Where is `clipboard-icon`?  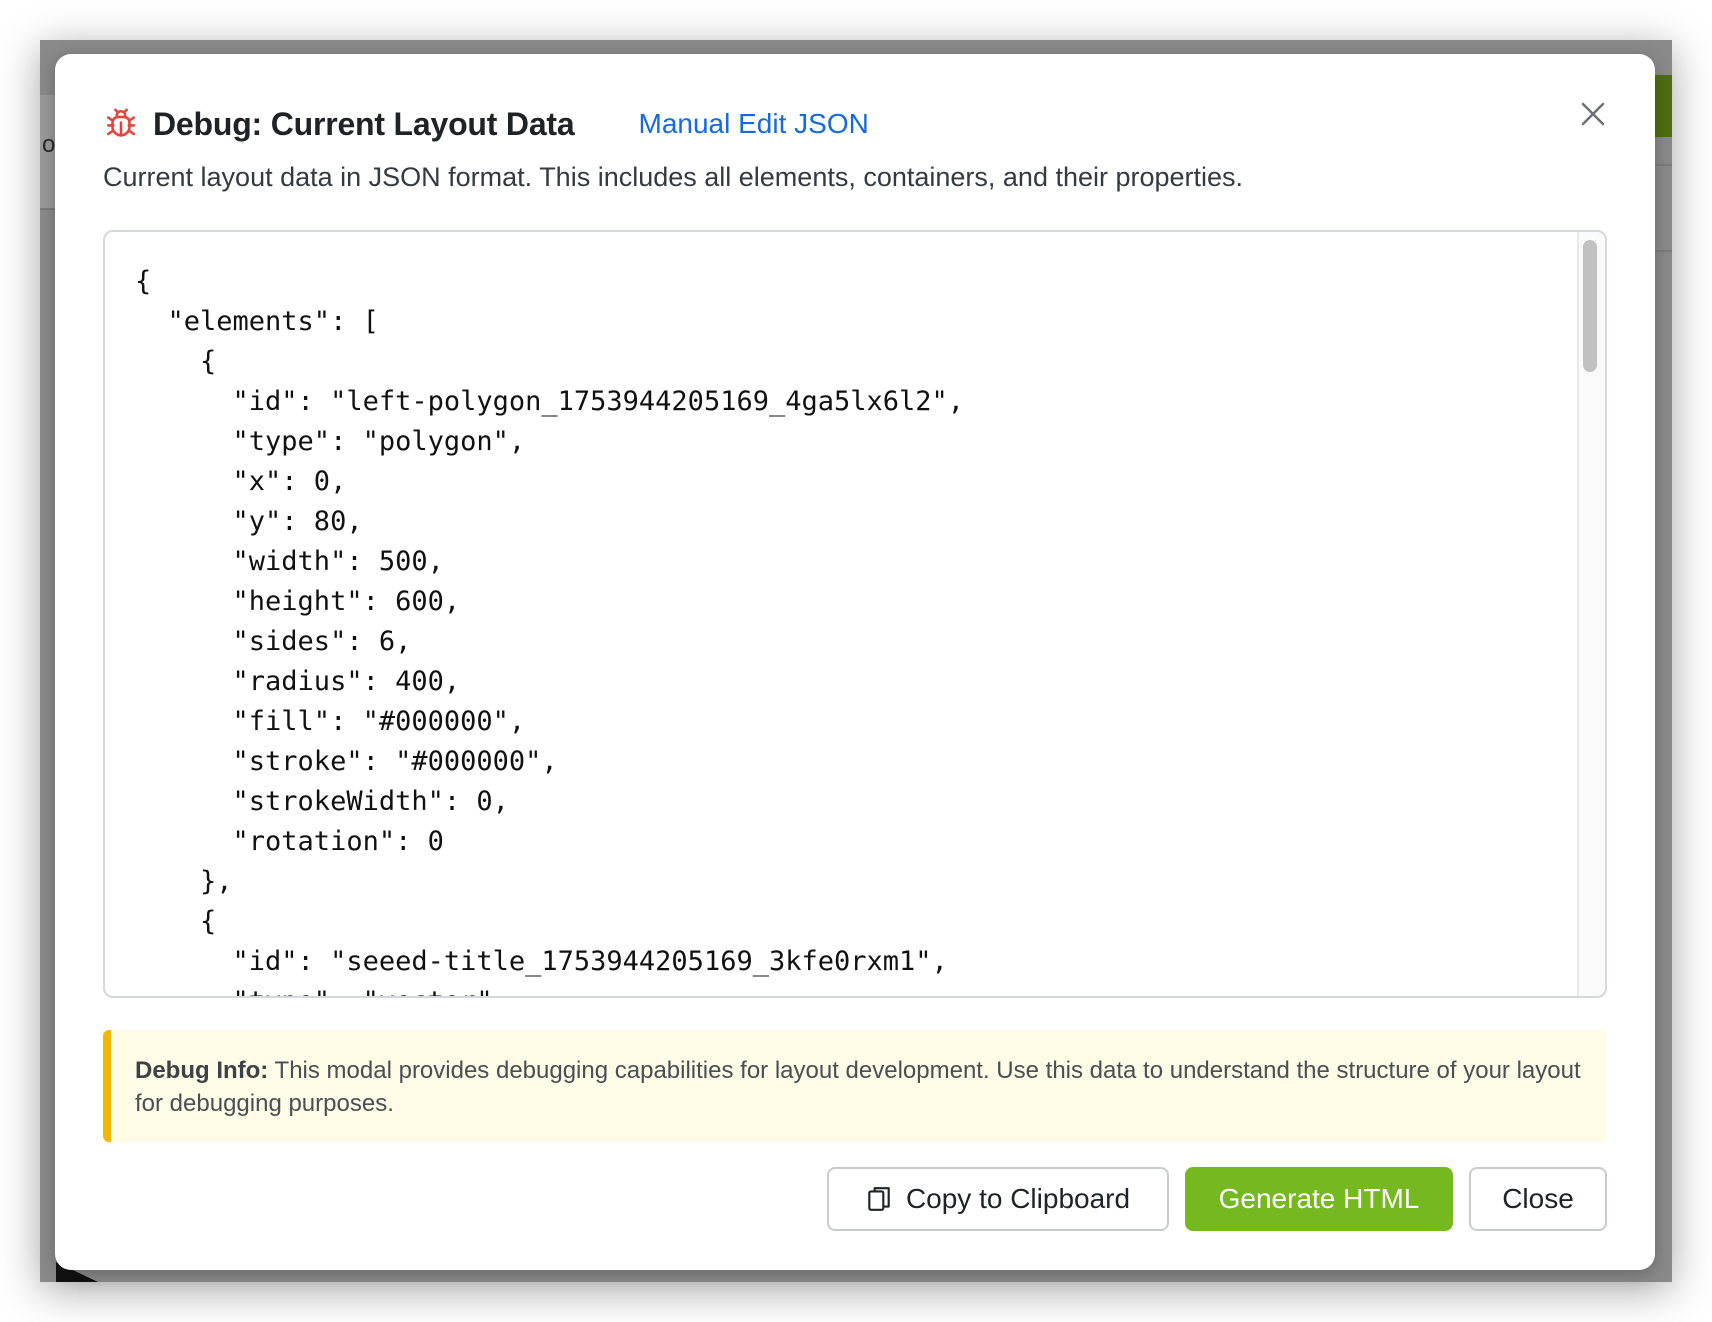 clipboard-icon is located at coordinates (879, 1199).